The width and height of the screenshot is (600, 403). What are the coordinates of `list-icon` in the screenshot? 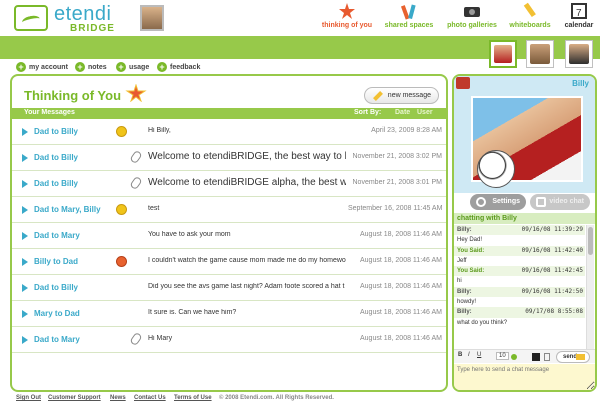 It's located at (547, 357).